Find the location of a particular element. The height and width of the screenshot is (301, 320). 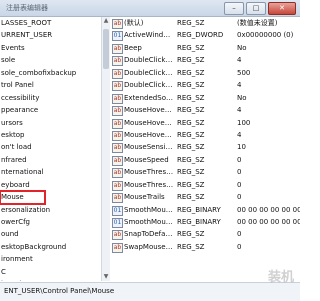

value-row: 01 ActiveWindow... REG_DWORD 0x00000000 (0) is located at coordinates (205, 35).